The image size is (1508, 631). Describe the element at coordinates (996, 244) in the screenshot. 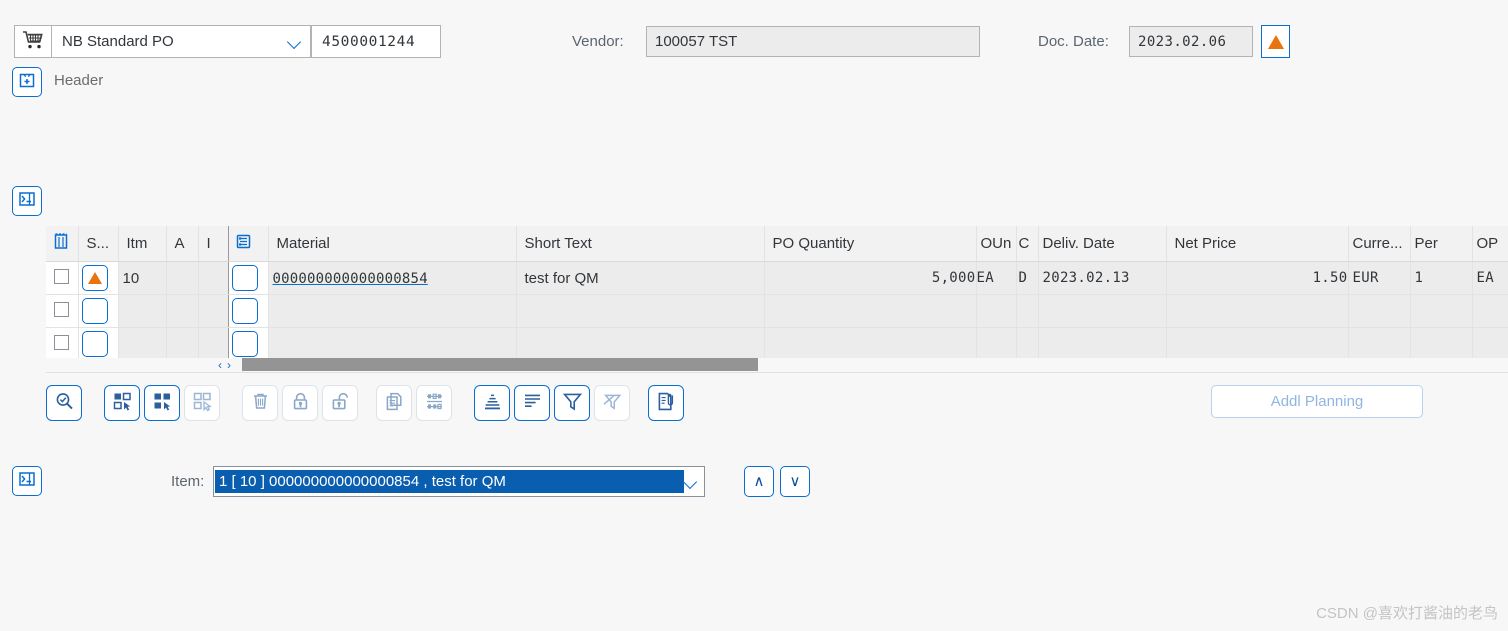

I see `col-header-oun: OUn` at that location.